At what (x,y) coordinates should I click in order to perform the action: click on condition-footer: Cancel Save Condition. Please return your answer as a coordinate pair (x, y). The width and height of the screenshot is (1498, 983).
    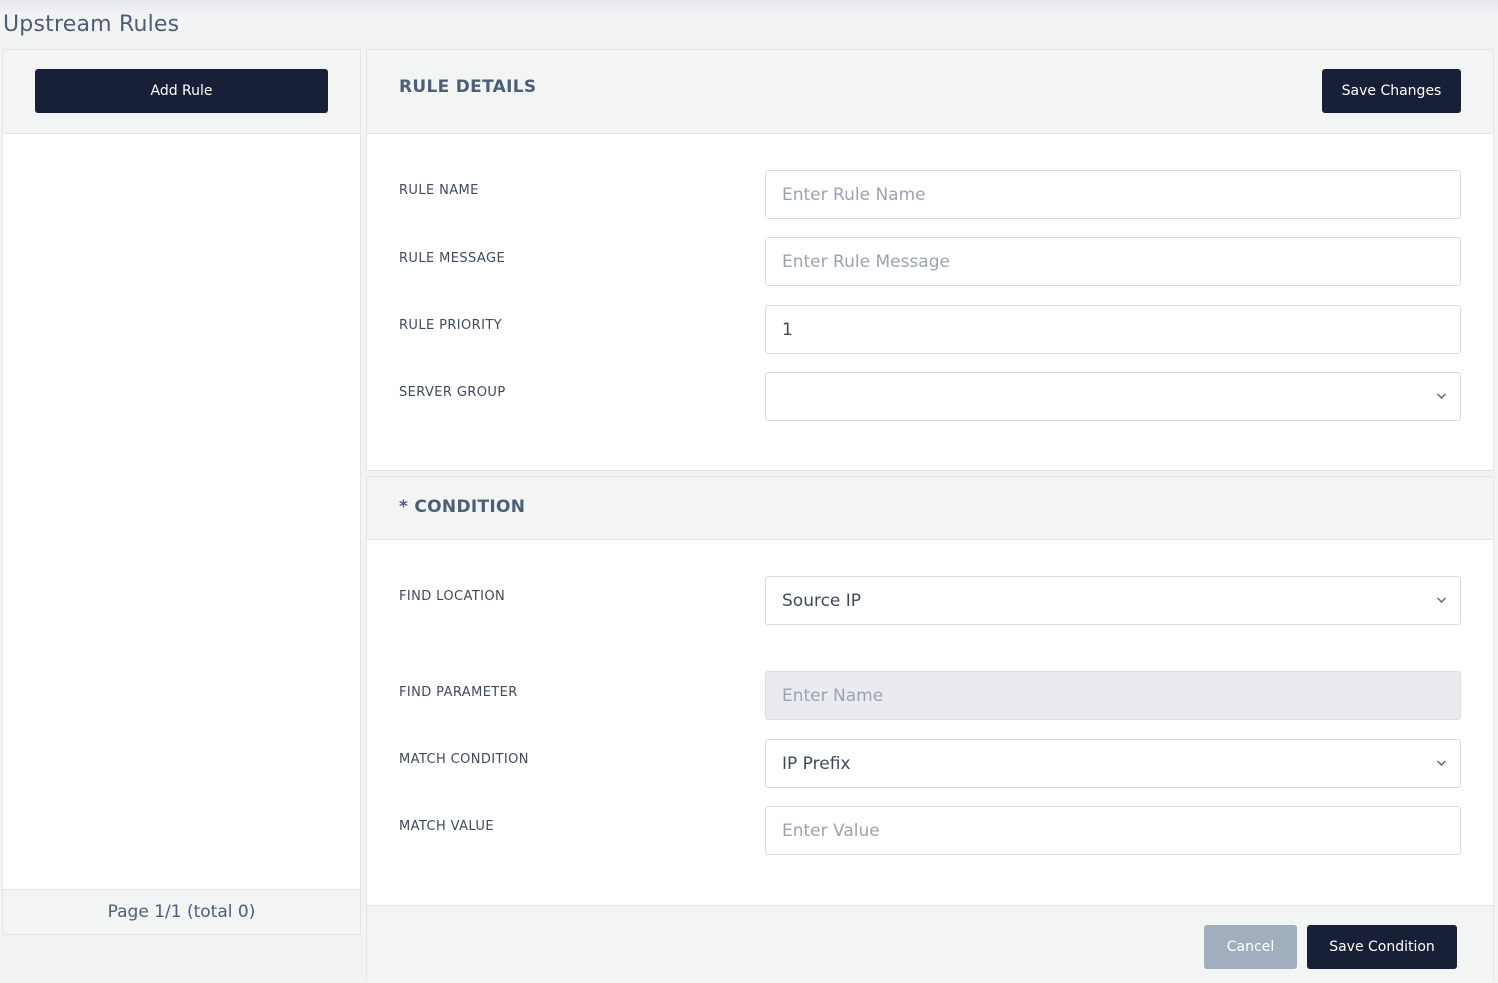
    Looking at the image, I should click on (930, 944).